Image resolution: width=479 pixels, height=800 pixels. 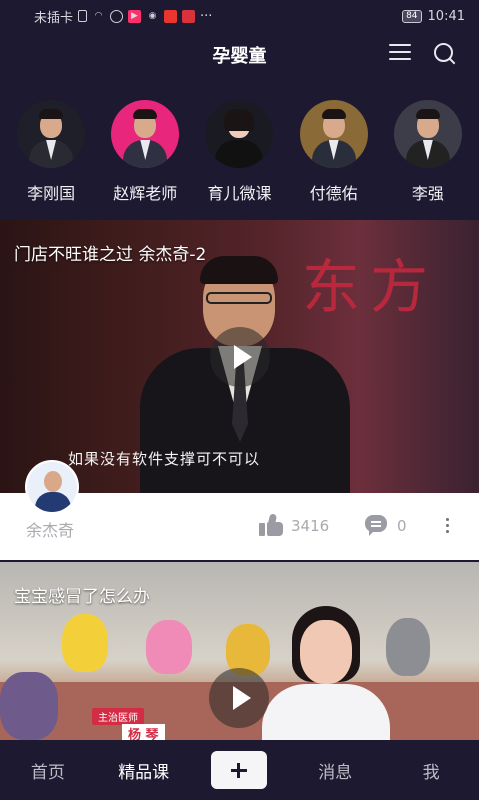 I want to click on teacher-name: 李强, so click(x=427, y=193).